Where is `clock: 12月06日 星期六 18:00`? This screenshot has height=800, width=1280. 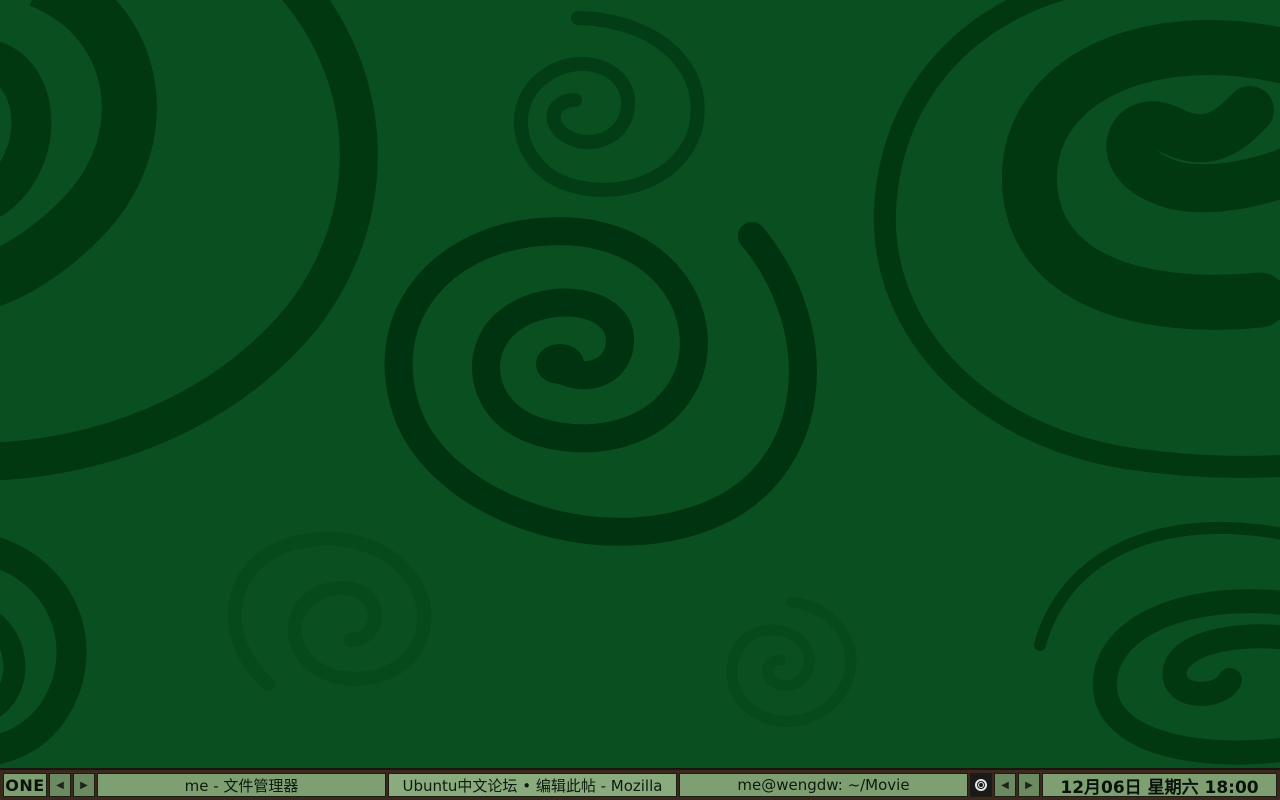
clock: 12月06日 星期六 18:00 is located at coordinates (1159, 785).